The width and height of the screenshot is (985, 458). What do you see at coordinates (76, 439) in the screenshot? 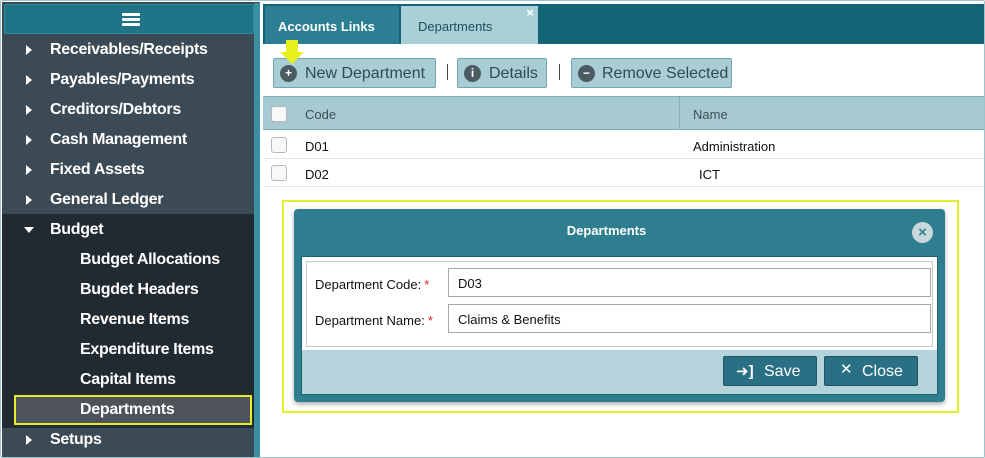
I see `sidebar-item-label: Setups` at bounding box center [76, 439].